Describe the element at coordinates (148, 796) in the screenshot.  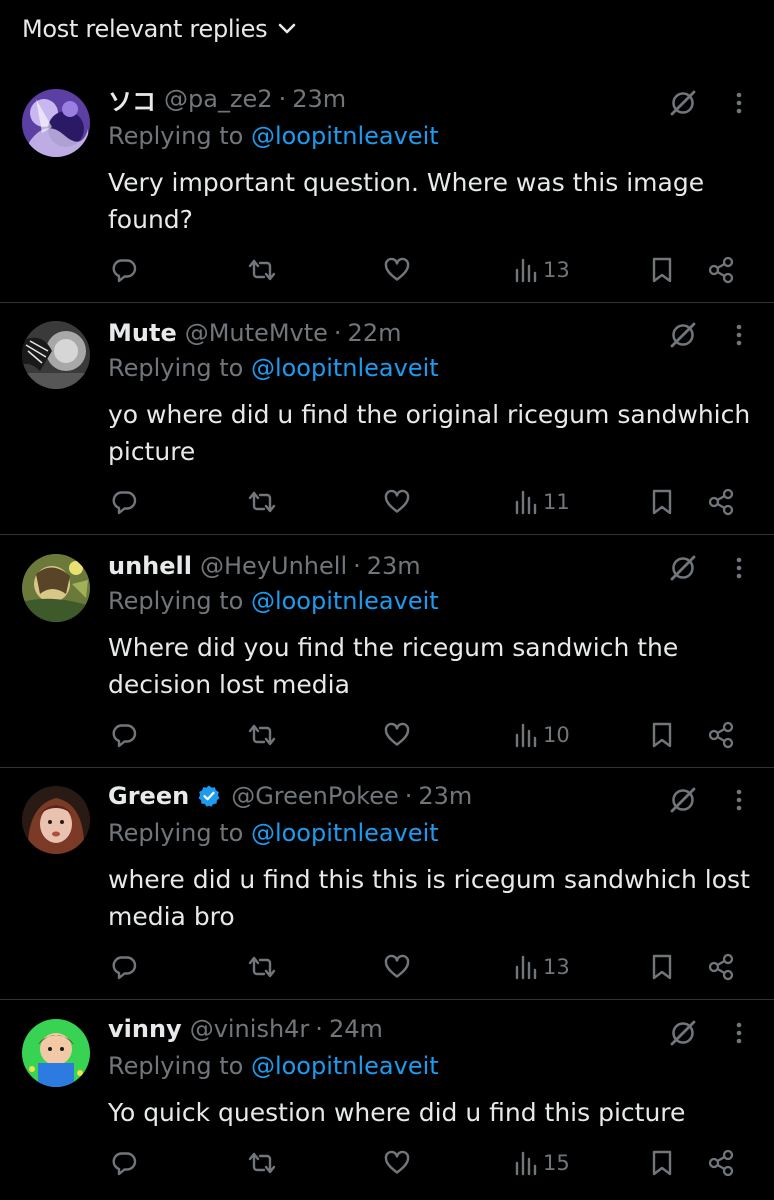
I see `display-name: Green` at that location.